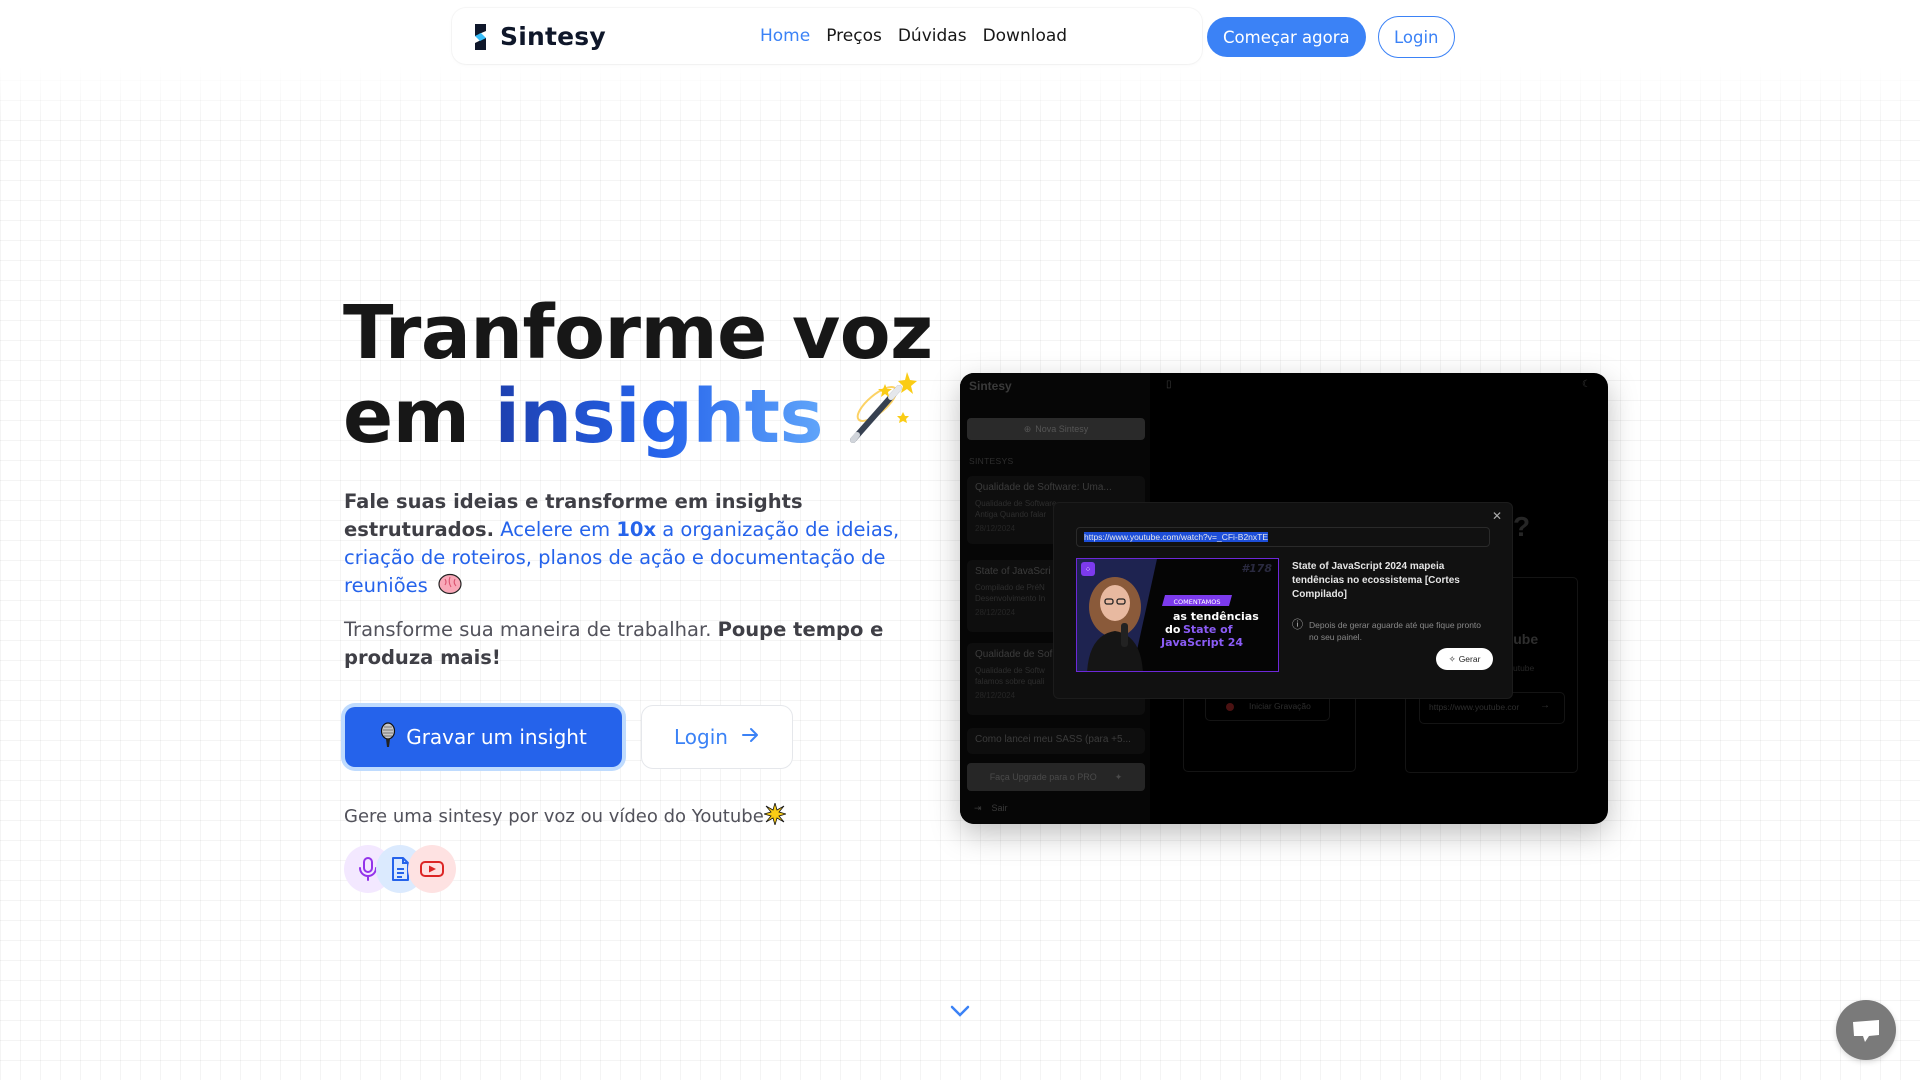 The width and height of the screenshot is (1920, 1080). I want to click on preview-youtube-placeholder: https://www.youtube.cor, so click(1474, 707).